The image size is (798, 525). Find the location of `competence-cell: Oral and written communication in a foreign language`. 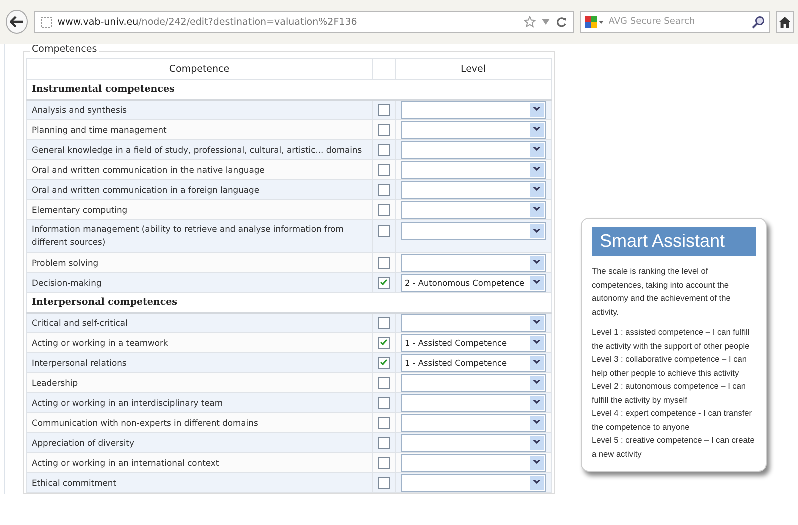

competence-cell: Oral and written communication in a foreign language is located at coordinates (199, 190).